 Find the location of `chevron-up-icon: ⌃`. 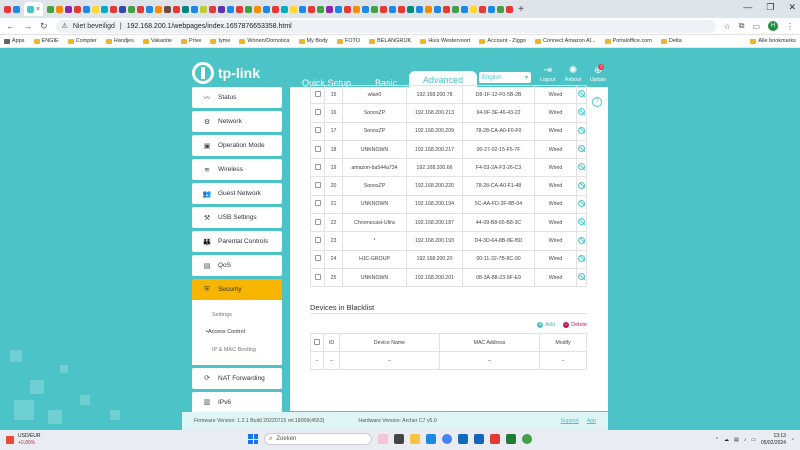

chevron-up-icon: ⌃ is located at coordinates (717, 440).